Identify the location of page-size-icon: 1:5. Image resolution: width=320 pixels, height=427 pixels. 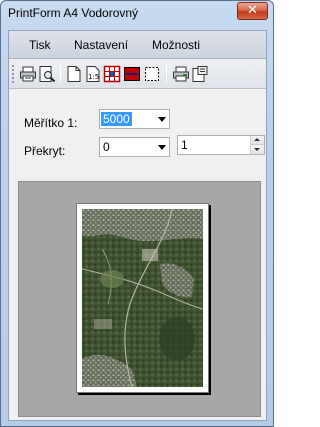
(93, 74).